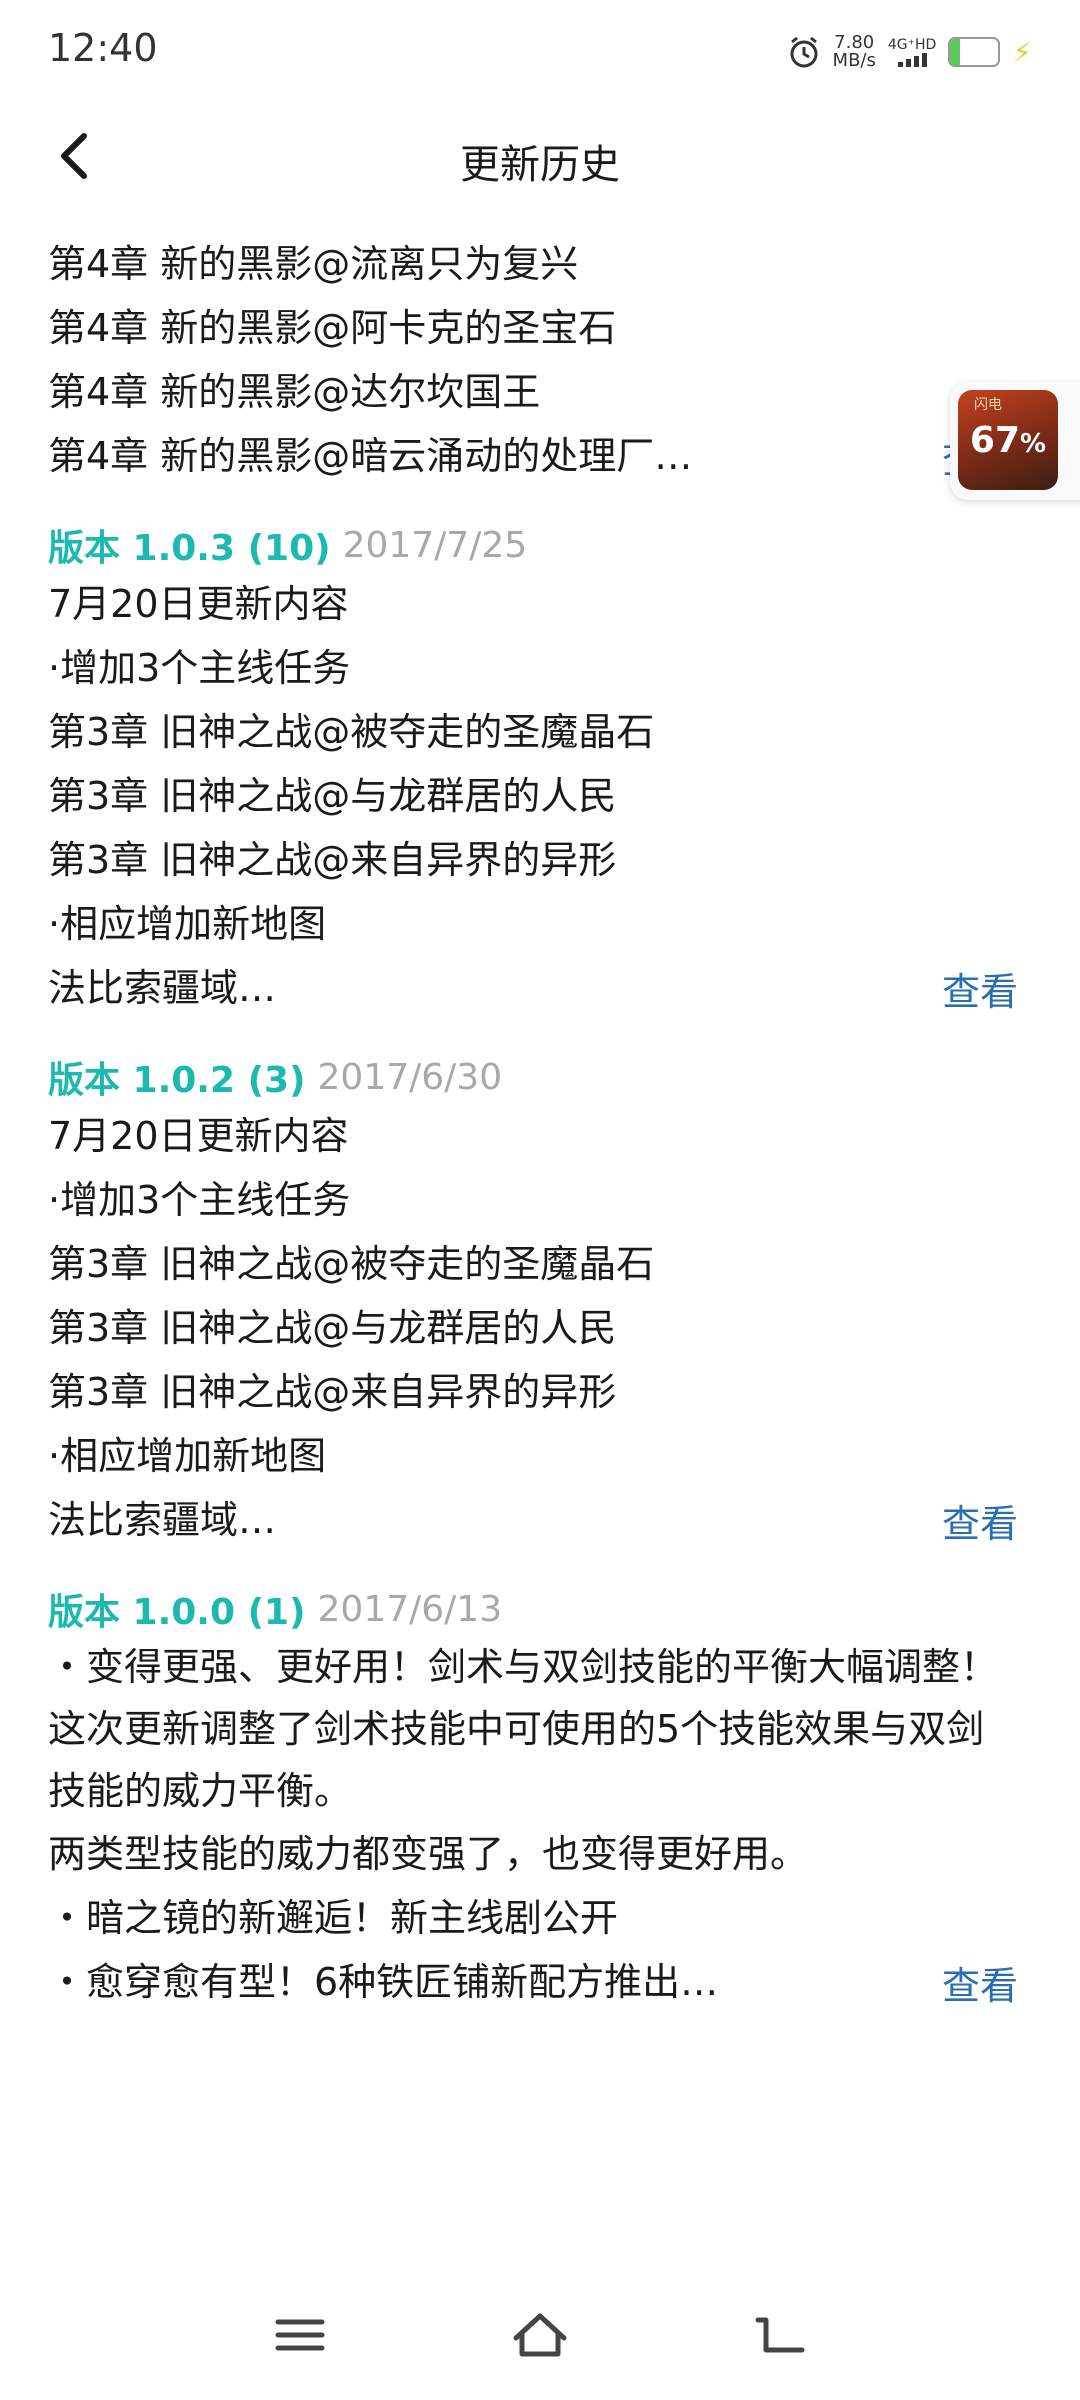  Describe the element at coordinates (780, 2335) in the screenshot. I see `return-icon` at that location.